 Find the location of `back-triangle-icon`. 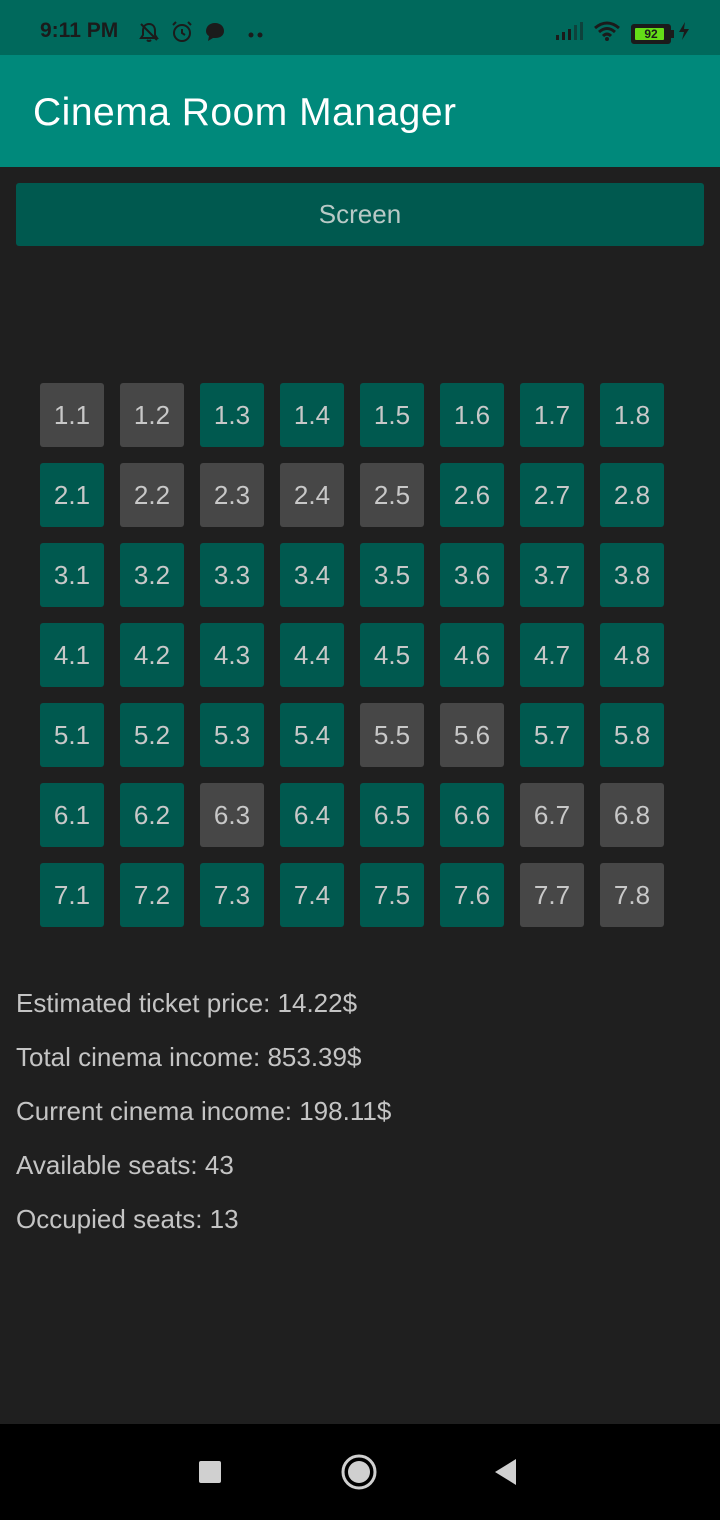

back-triangle-icon is located at coordinates (505, 1472).